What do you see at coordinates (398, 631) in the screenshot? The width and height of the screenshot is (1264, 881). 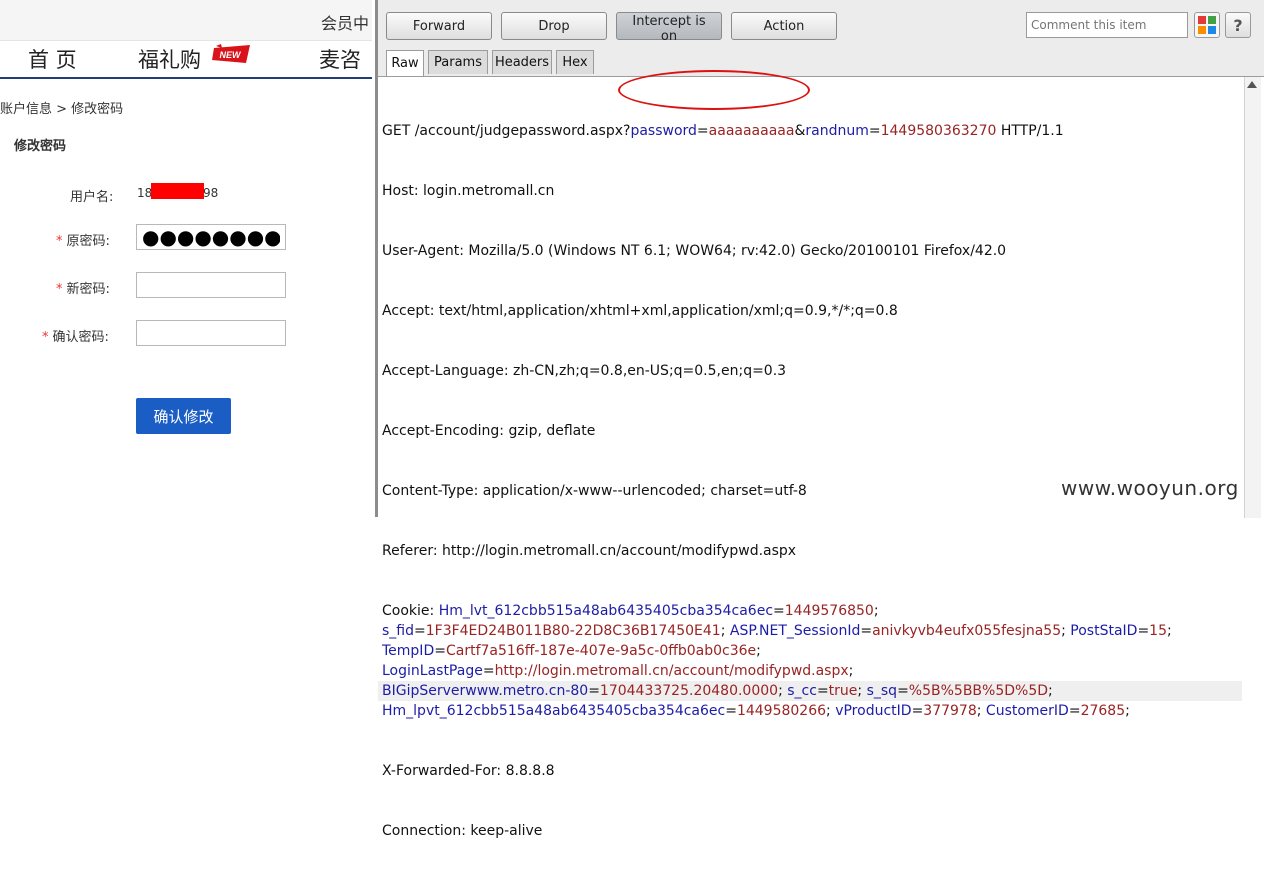 I see `cookie-key: s_fid` at bounding box center [398, 631].